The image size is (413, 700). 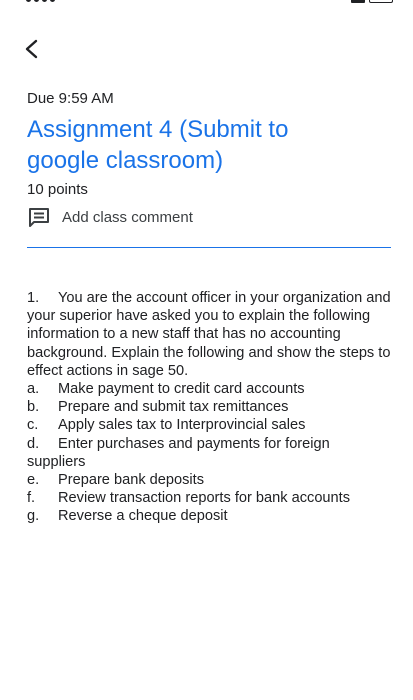 I want to click on add-class-comment-button: Add class comment, so click(x=110, y=217).